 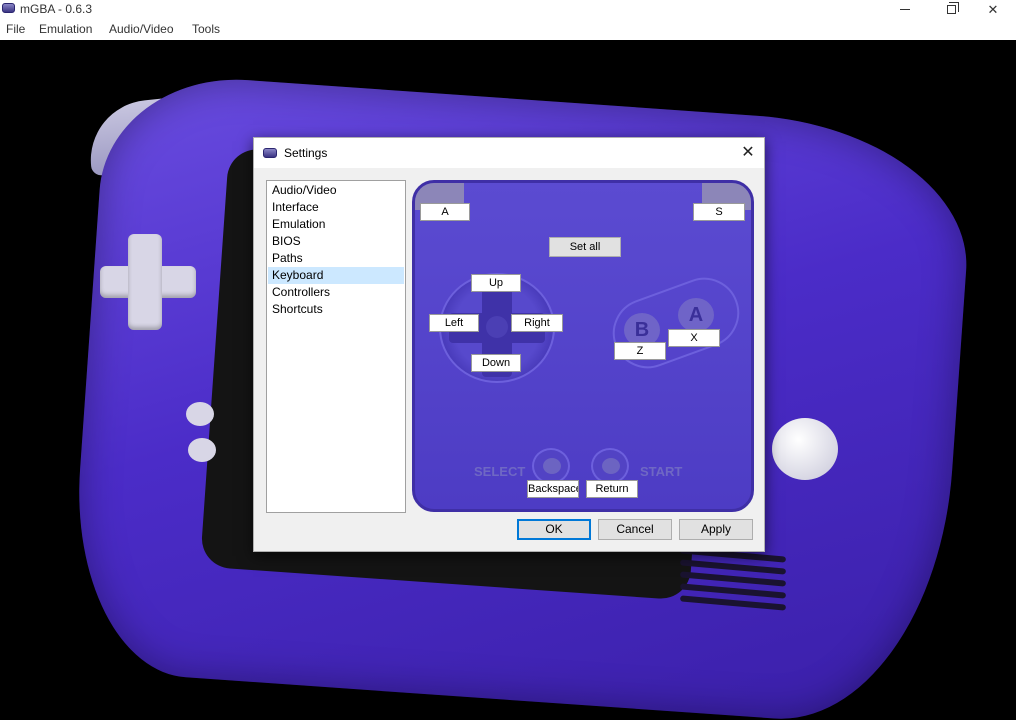 What do you see at coordinates (508, 29) in the screenshot?
I see `menu-bar: File Emulation Audio/Video Tools` at bounding box center [508, 29].